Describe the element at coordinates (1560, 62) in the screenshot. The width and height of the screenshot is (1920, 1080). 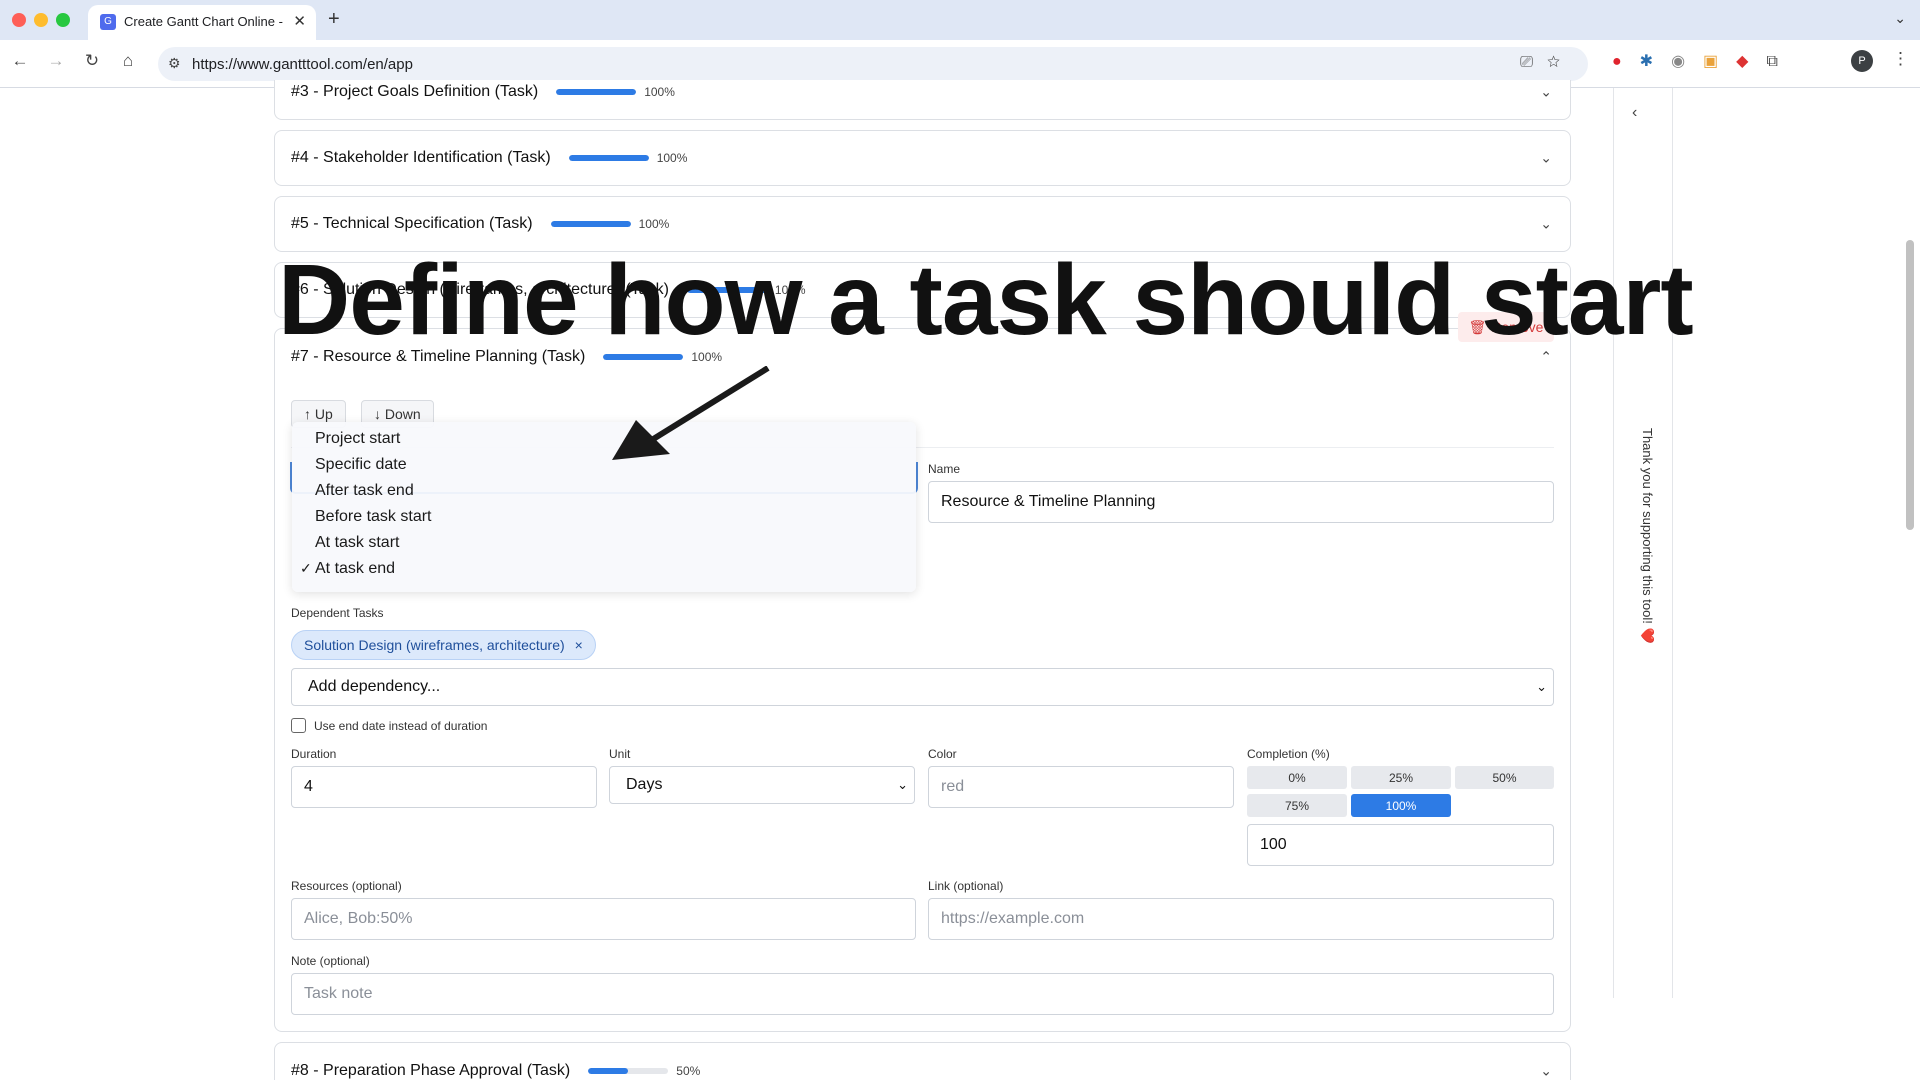
I see `bookmark-star-icon: ☆` at that location.